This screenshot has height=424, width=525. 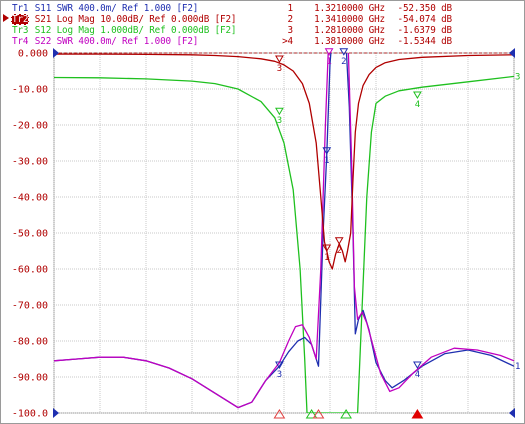 What do you see at coordinates (30, 414) in the screenshot?
I see `y-tick-label: -100.0` at bounding box center [30, 414].